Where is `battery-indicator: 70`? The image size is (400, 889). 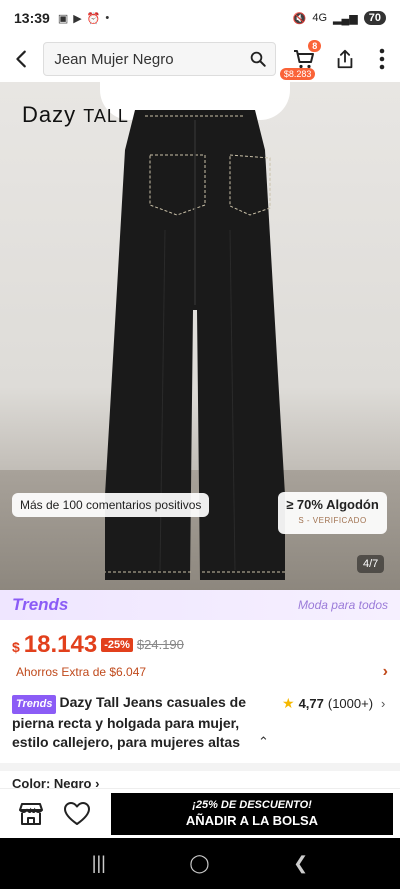
battery-indicator: 70 is located at coordinates (374, 18).